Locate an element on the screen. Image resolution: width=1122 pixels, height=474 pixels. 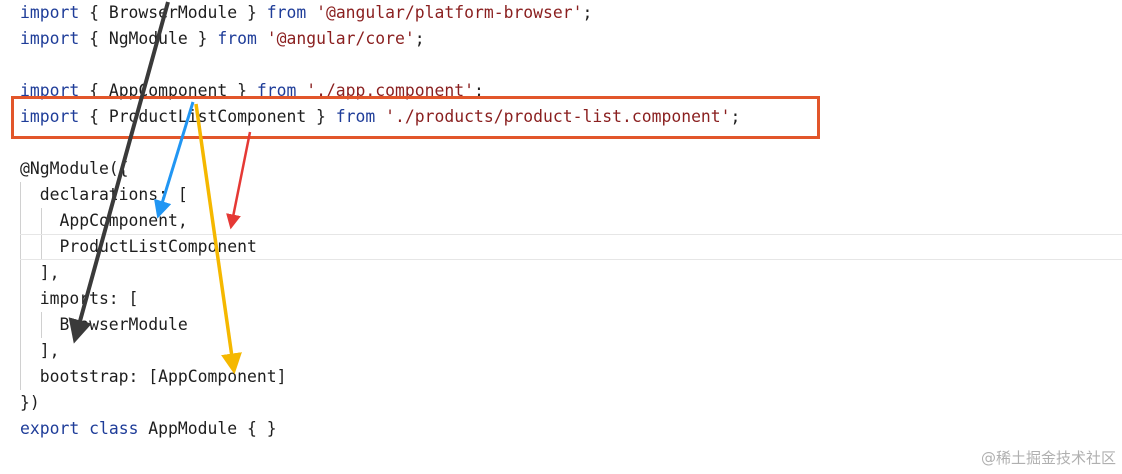
code-line-7: AppComponent, is located at coordinates (104, 220).